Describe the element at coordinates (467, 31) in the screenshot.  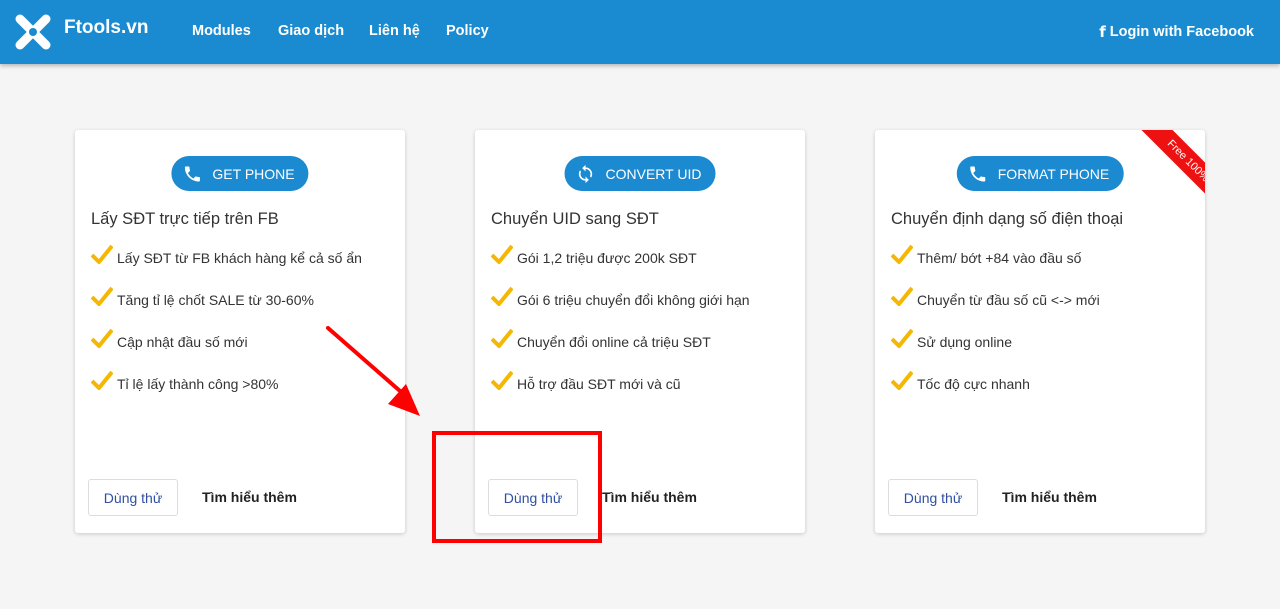
I see `nav-link-policy: Policy` at that location.